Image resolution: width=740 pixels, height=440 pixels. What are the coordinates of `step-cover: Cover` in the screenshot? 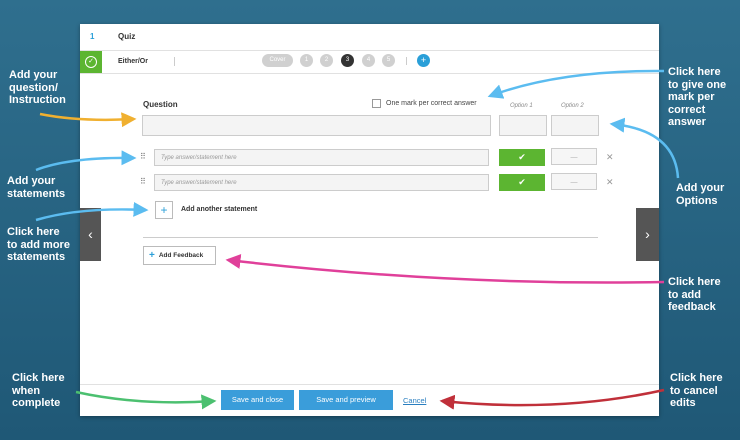 It's located at (277, 60).